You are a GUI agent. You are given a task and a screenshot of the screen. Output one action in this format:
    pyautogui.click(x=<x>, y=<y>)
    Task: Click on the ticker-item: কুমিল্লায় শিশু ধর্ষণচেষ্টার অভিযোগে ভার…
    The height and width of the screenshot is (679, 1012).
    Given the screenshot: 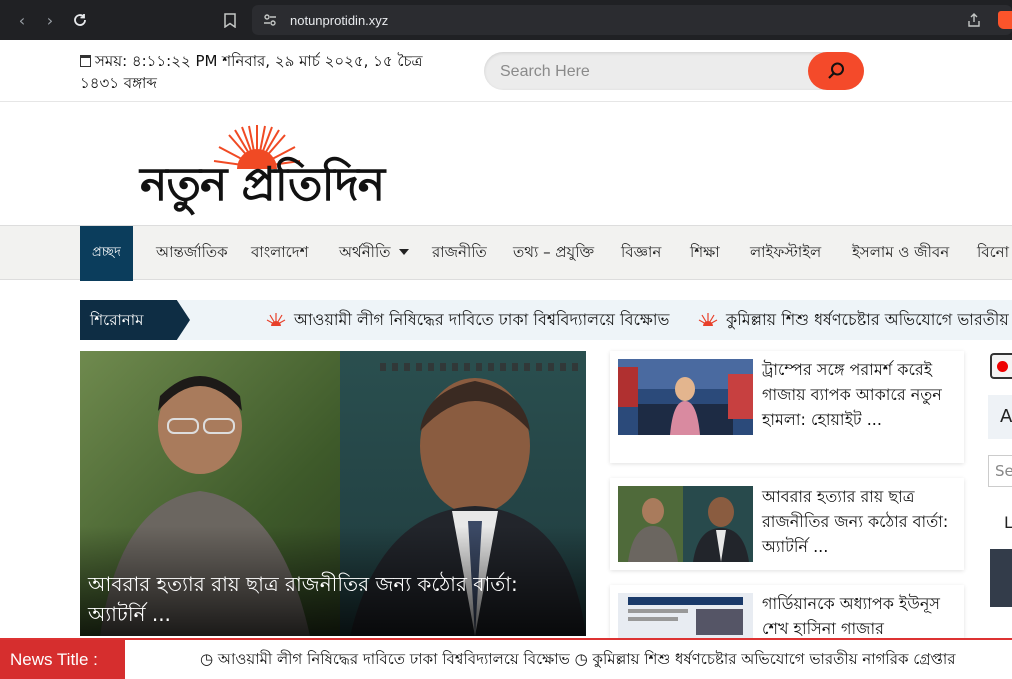 What is the action you would take?
    pyautogui.click(x=853, y=320)
    